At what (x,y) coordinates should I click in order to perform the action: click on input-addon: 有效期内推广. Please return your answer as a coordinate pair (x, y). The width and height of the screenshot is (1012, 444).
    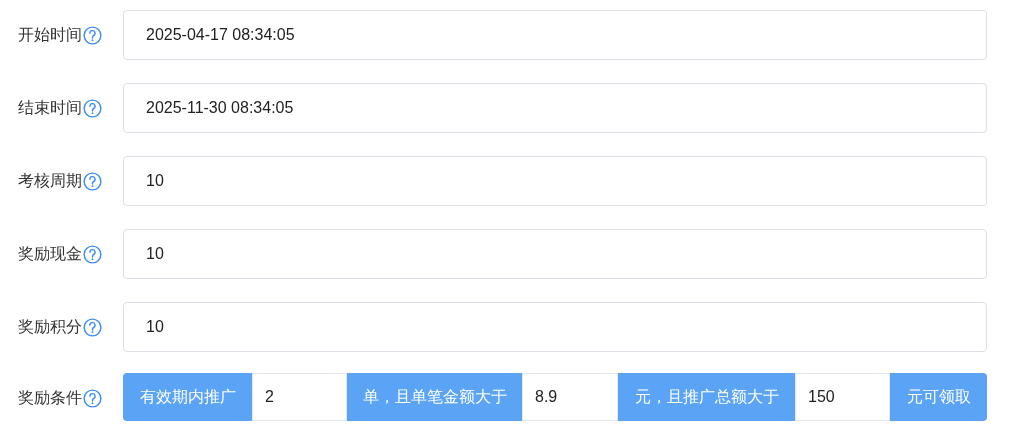
    Looking at the image, I should click on (187, 397).